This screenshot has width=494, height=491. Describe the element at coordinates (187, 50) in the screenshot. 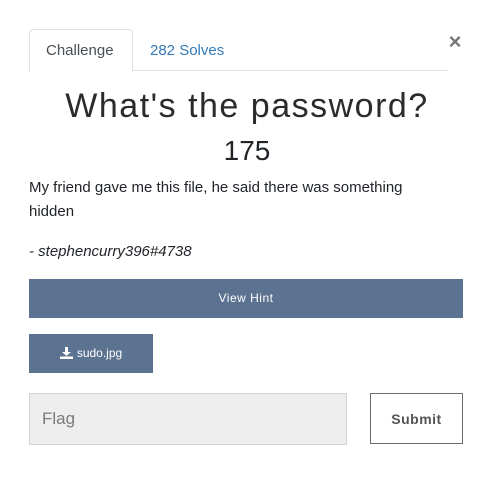

I see `tab-solves: 282 Solves` at that location.